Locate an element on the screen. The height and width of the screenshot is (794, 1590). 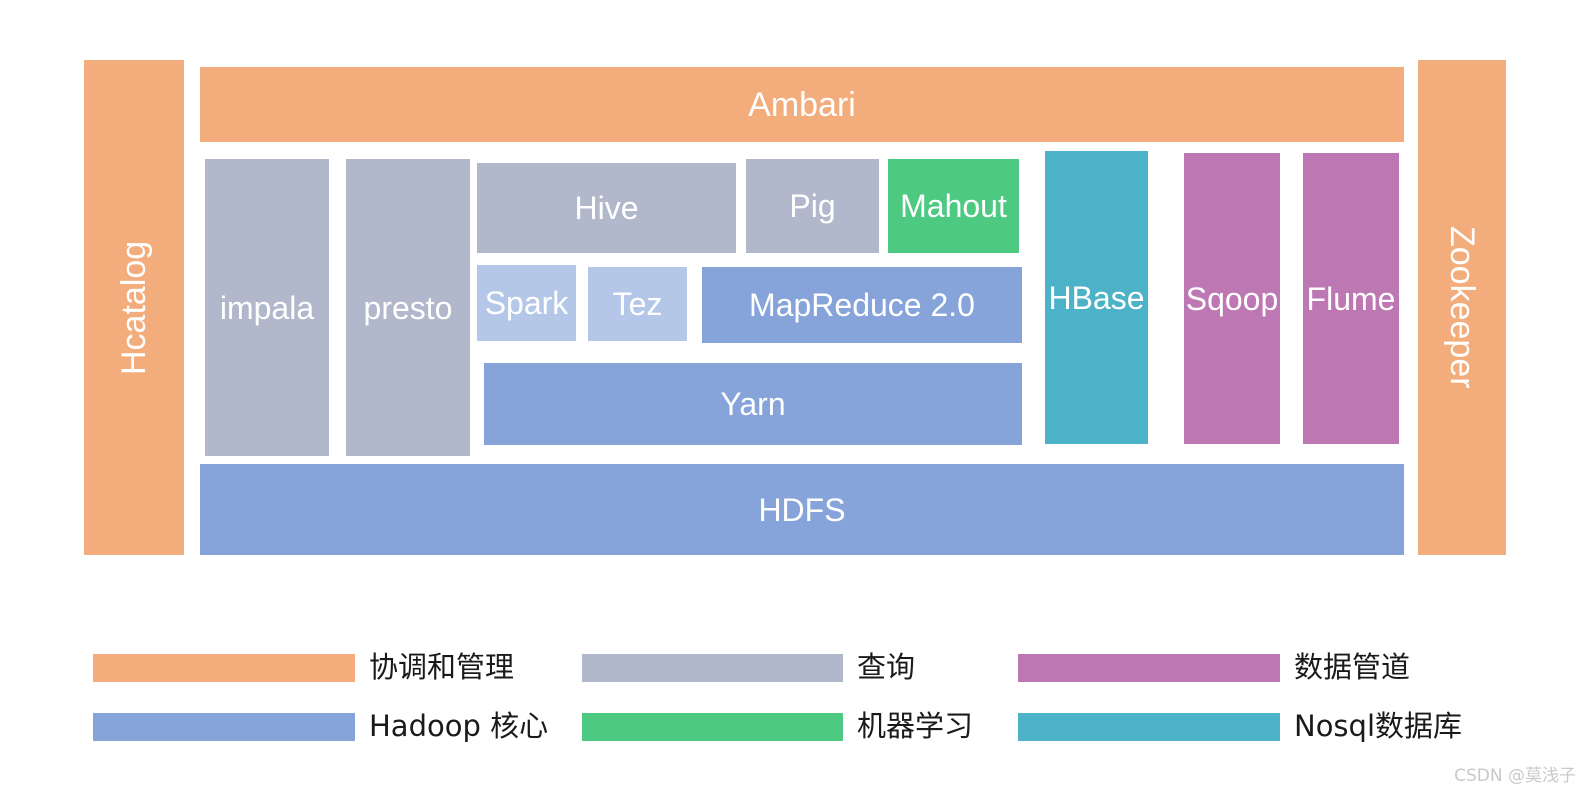
legend-item-0: 协调和管理 is located at coordinates (303, 667).